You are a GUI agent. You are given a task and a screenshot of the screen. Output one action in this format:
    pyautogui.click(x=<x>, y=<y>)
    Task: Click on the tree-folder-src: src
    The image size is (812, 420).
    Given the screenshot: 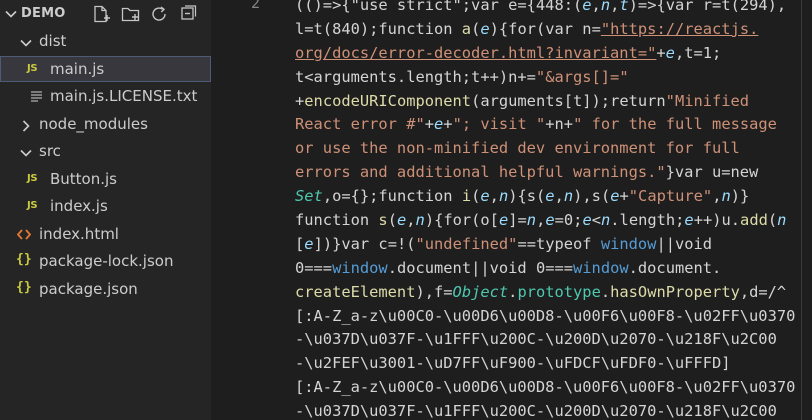 What is the action you would take?
    pyautogui.click(x=105, y=151)
    